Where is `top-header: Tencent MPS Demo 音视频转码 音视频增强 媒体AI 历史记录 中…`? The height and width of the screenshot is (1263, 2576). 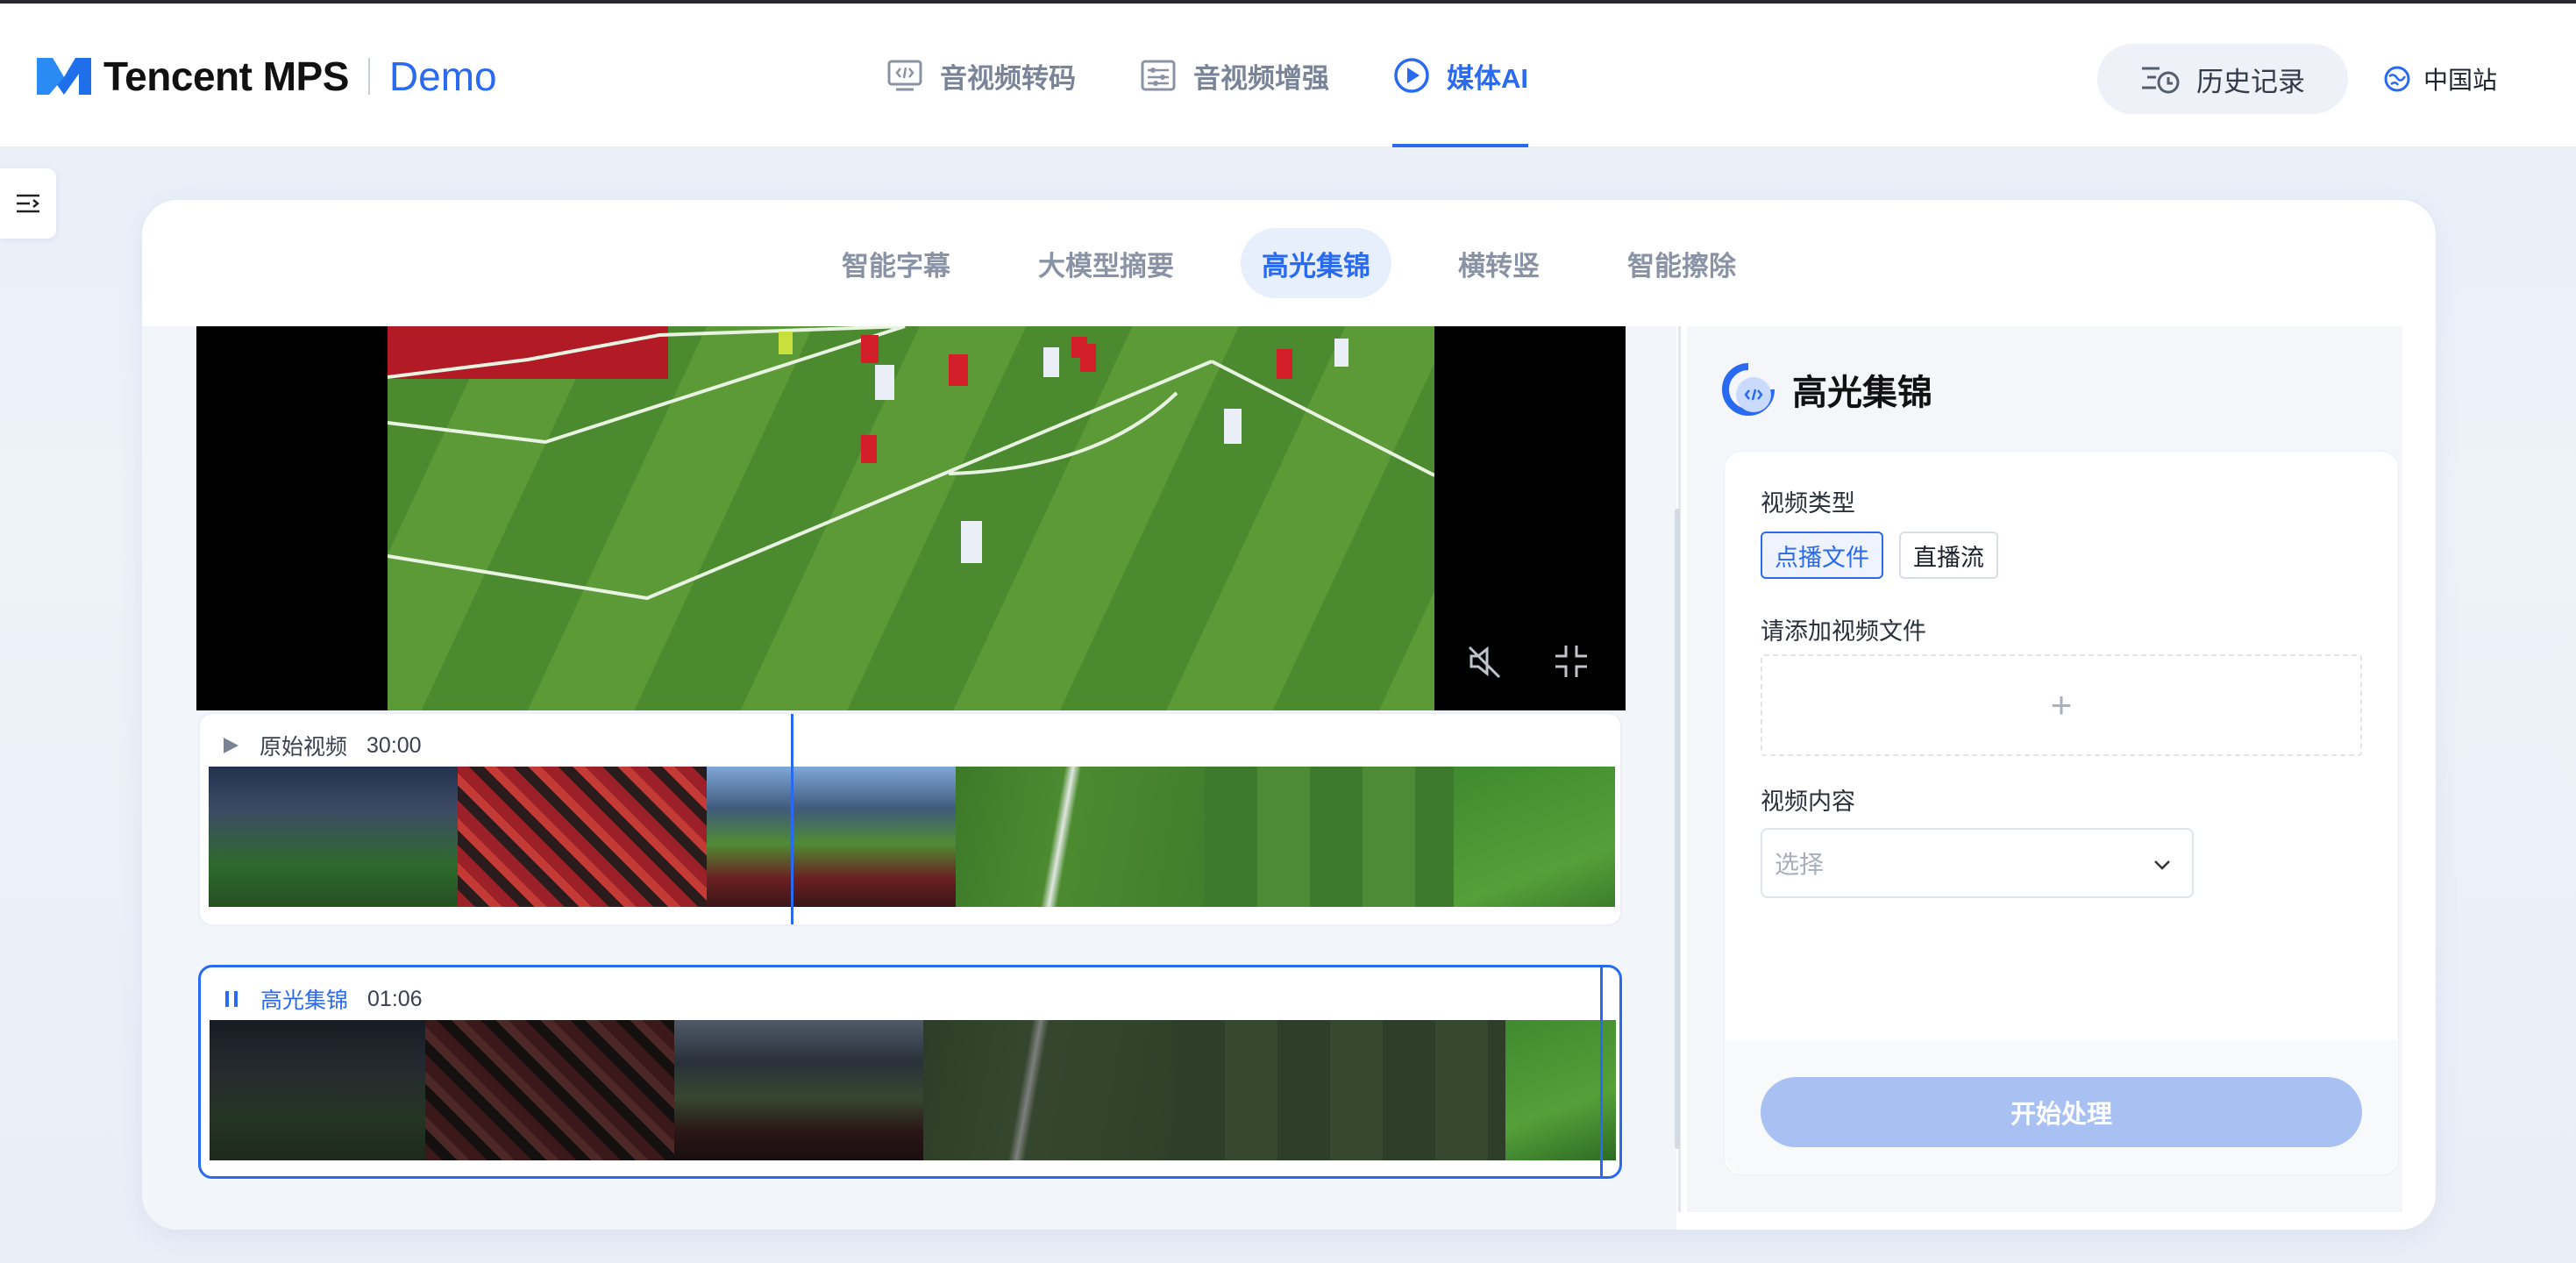 top-header: Tencent MPS Demo 音视频转码 音视频增强 媒体AI 历史记录 中… is located at coordinates (1288, 75).